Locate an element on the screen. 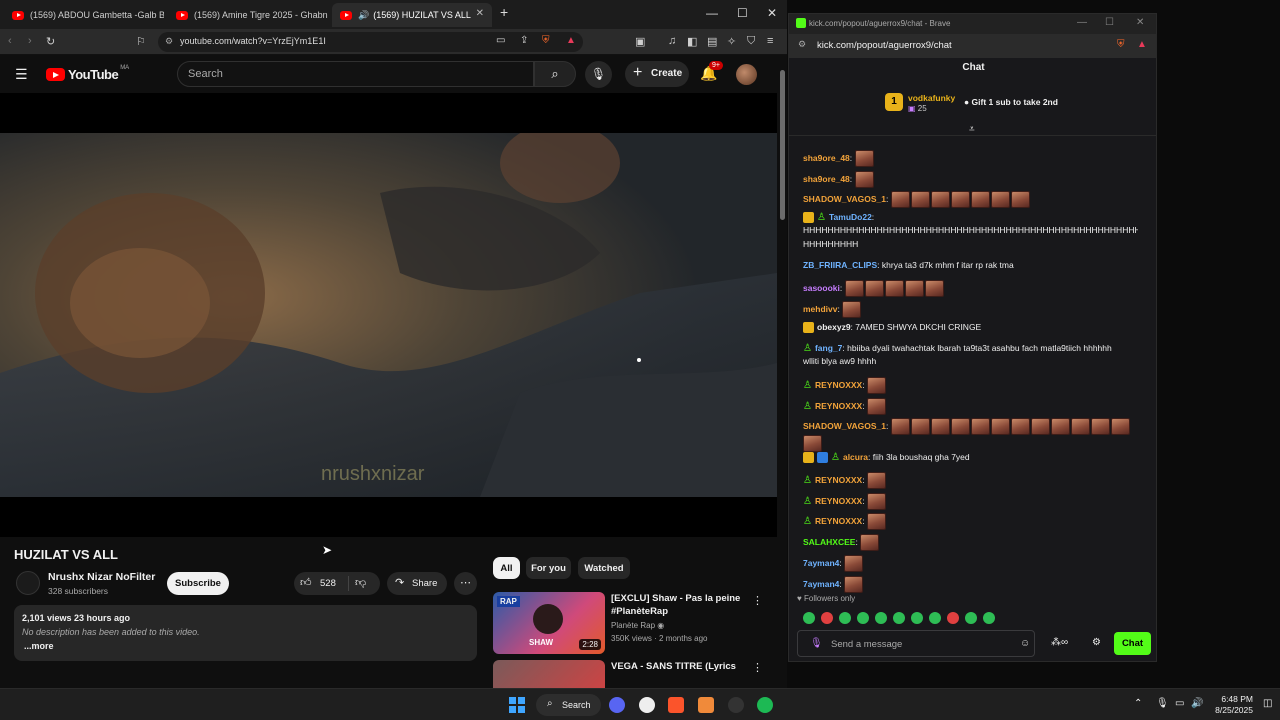 Image resolution: width=1280 pixels, height=720 pixels. chat-message: sasoooki: is located at coordinates (874, 288).